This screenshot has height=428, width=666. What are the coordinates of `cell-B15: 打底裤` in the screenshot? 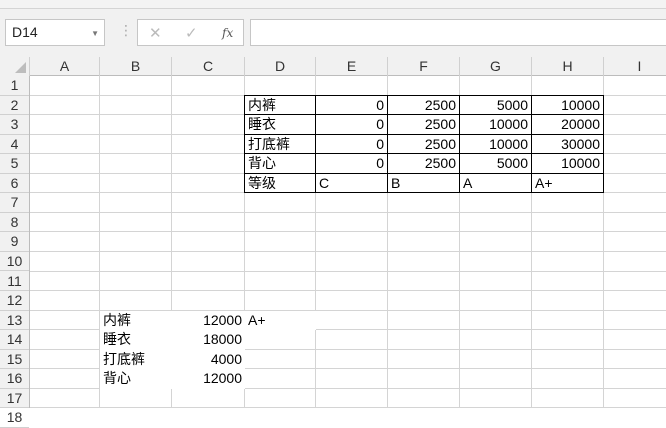 It's located at (136, 359).